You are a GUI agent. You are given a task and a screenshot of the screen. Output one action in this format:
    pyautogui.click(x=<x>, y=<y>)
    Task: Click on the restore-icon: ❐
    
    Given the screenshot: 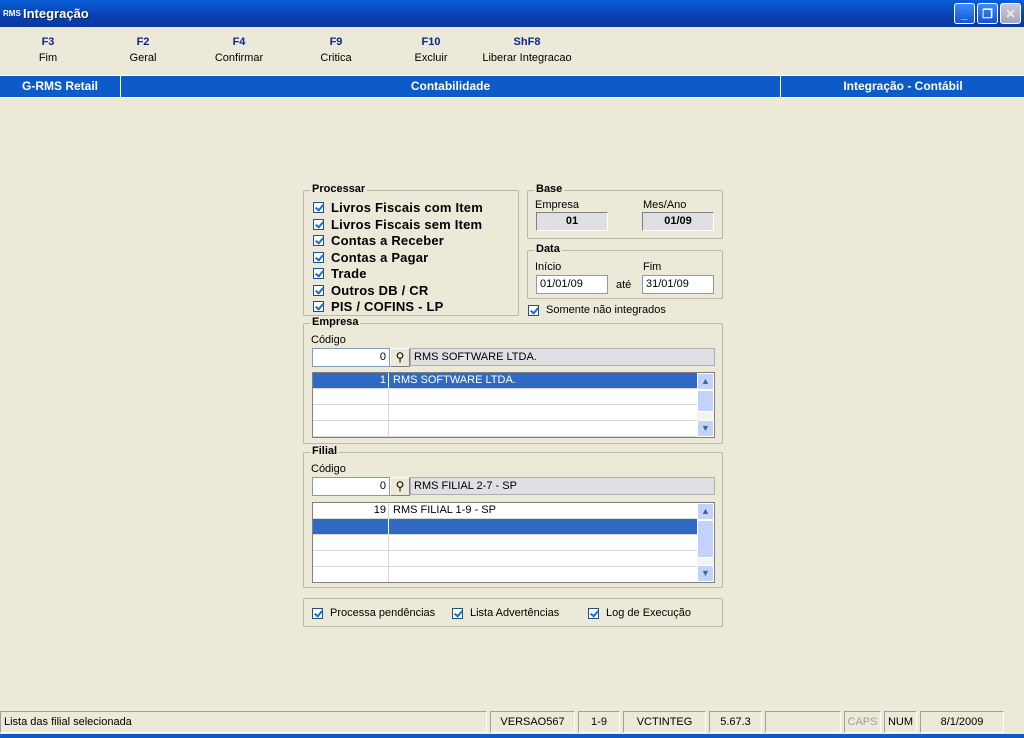 What is the action you would take?
    pyautogui.click(x=987, y=13)
    